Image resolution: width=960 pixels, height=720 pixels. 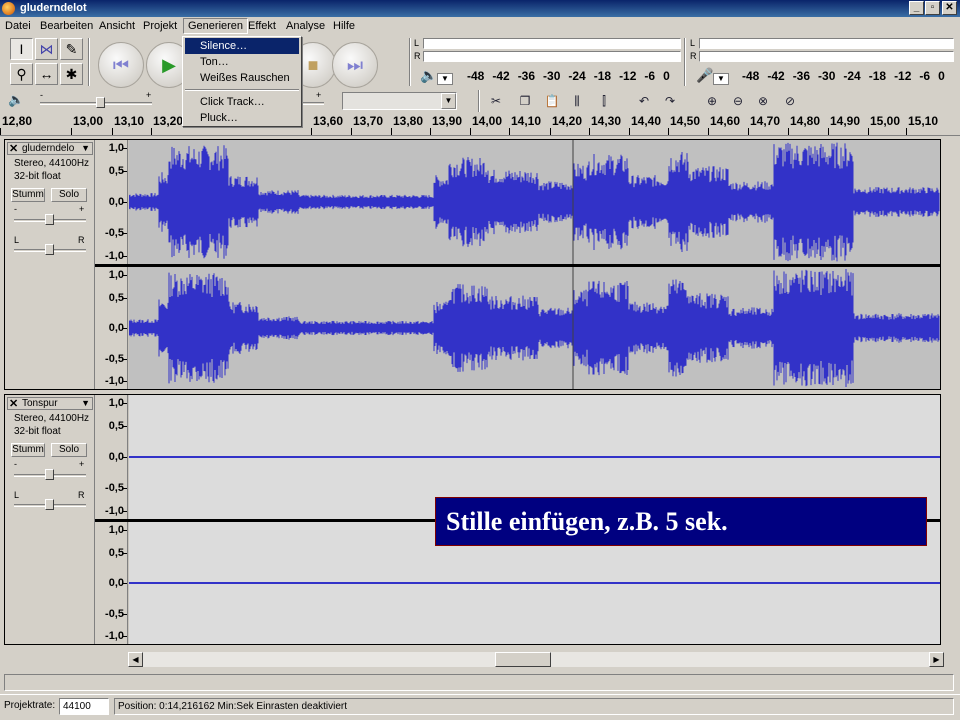 What do you see at coordinates (936, 659) in the screenshot?
I see `scroll-right-icon: ▶` at bounding box center [936, 659].